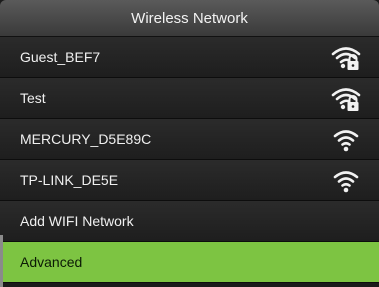 This screenshot has width=379, height=287. Describe the element at coordinates (189, 180) in the screenshot. I see `network-item-tp-link-de5e: TP-LINK_DE5E` at that location.